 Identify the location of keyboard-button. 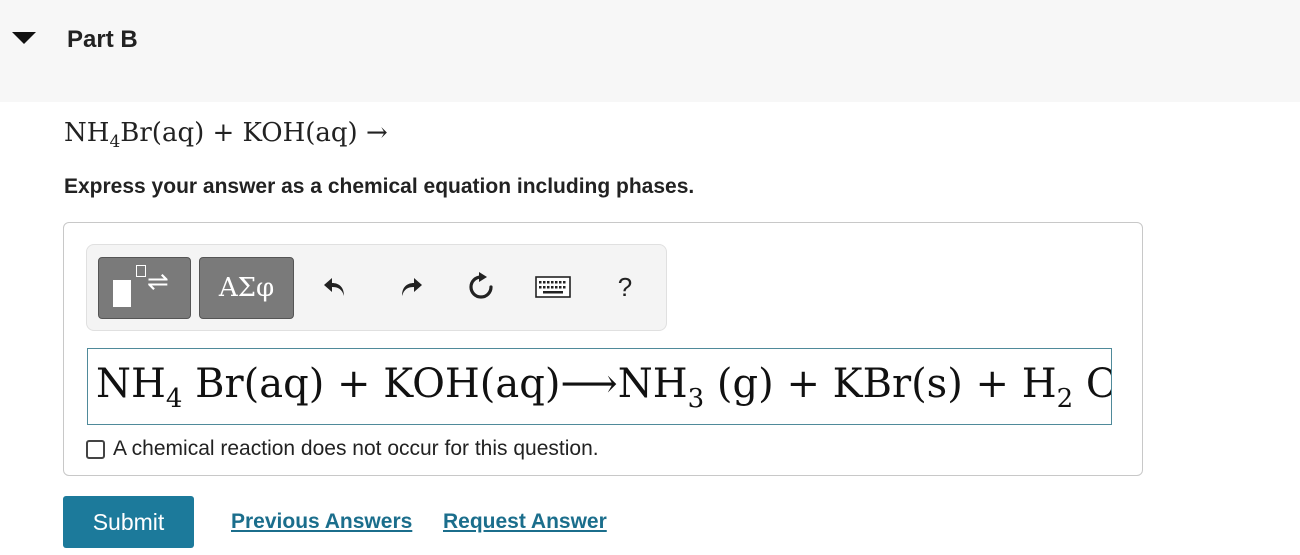
(553, 287).